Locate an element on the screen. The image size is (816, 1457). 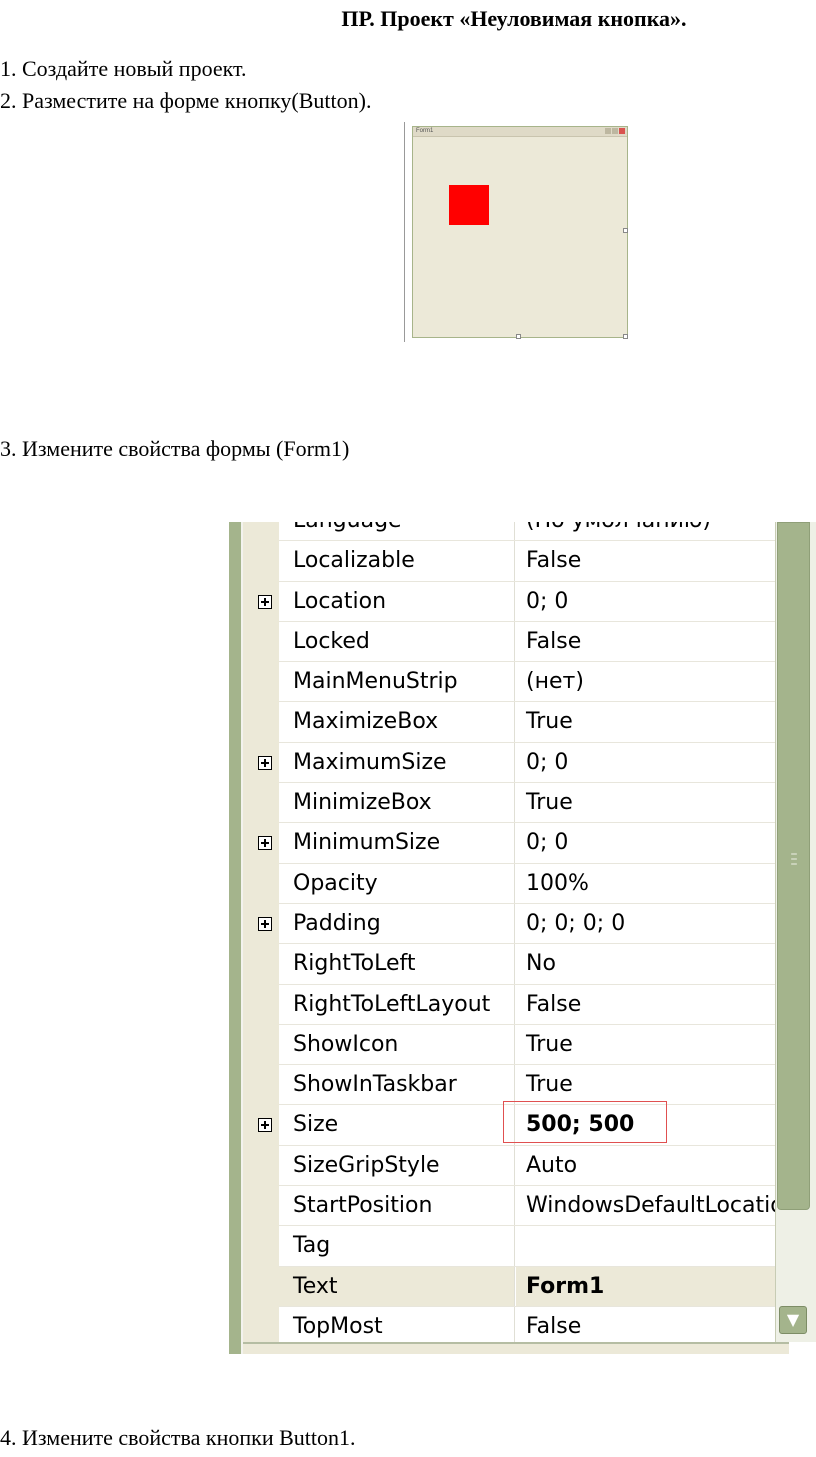
property-row: MaximizeBox True is located at coordinates (527, 722).